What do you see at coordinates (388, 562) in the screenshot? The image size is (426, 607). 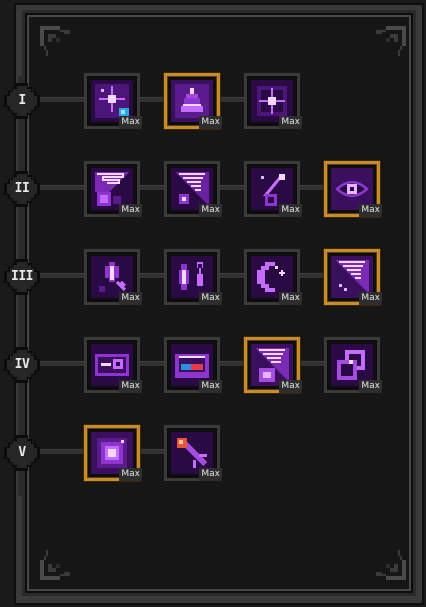 I see `corner-ornament-bottom-right` at bounding box center [388, 562].